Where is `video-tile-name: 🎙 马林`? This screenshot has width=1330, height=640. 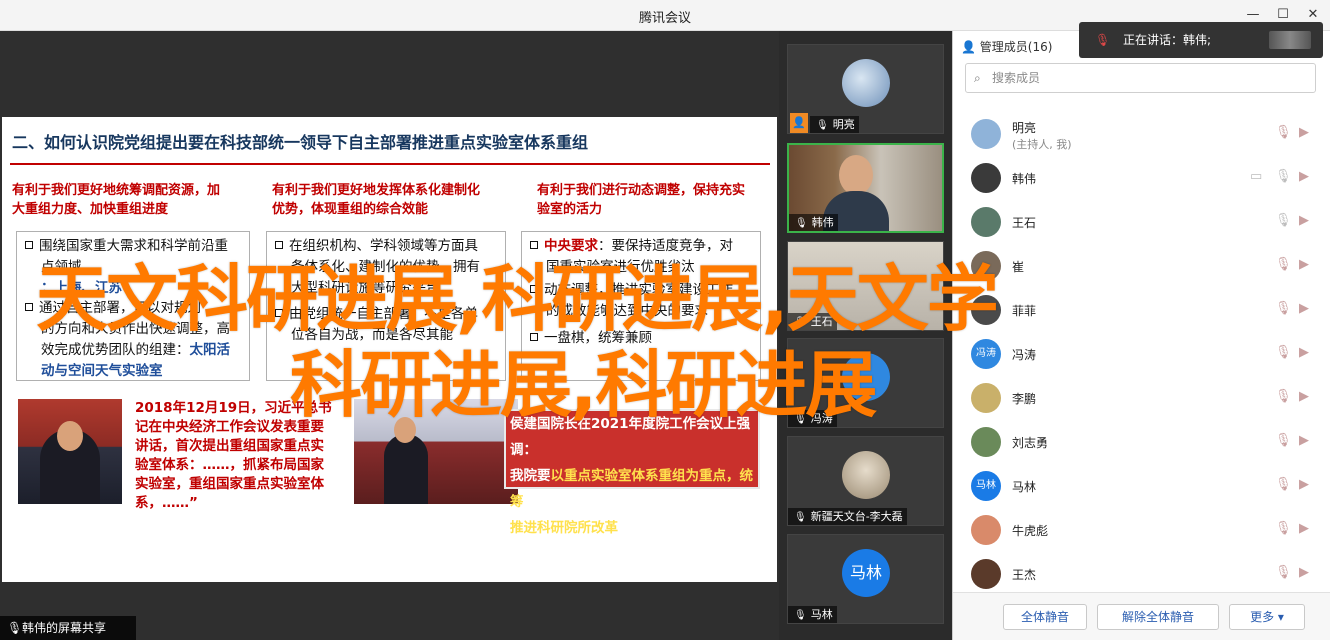 video-tile-name: 🎙 马林 is located at coordinates (812, 614).